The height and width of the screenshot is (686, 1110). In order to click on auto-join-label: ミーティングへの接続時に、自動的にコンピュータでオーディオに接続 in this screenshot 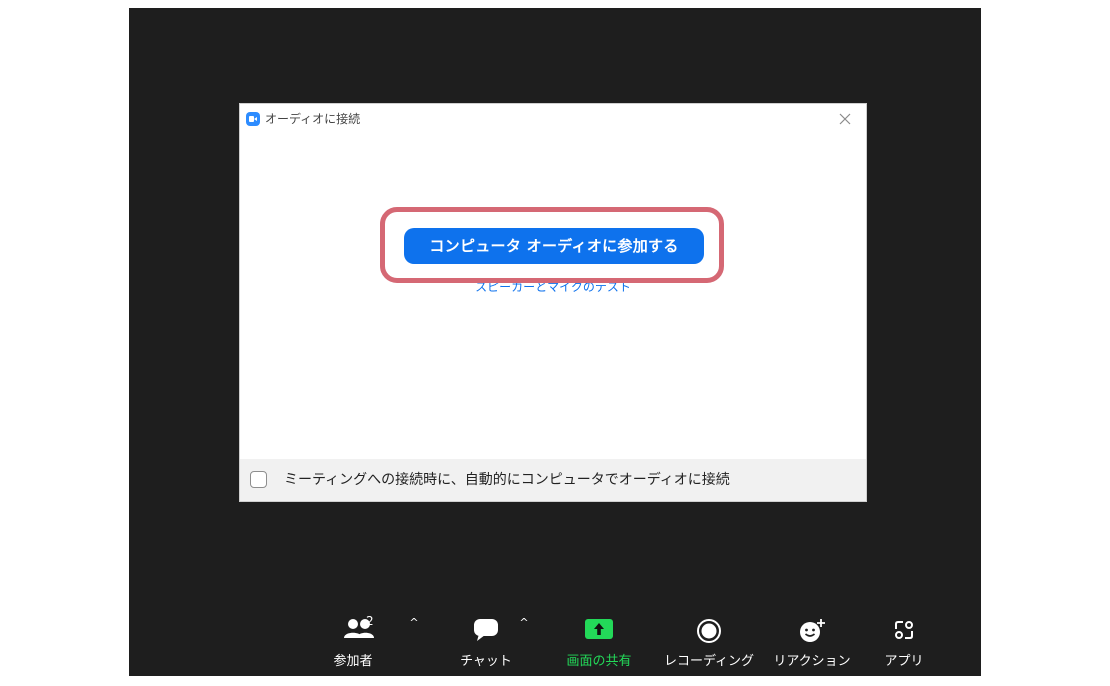, I will do `click(507, 480)`.